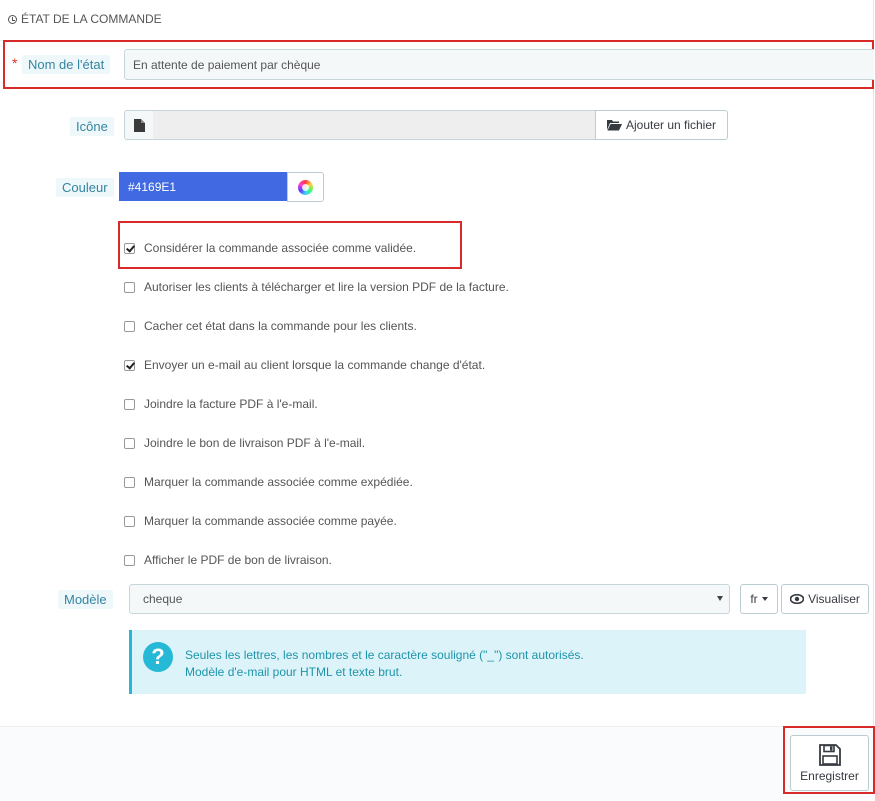 The height and width of the screenshot is (801, 875). What do you see at coordinates (163, 599) in the screenshot?
I see `template-select-value: cheque` at bounding box center [163, 599].